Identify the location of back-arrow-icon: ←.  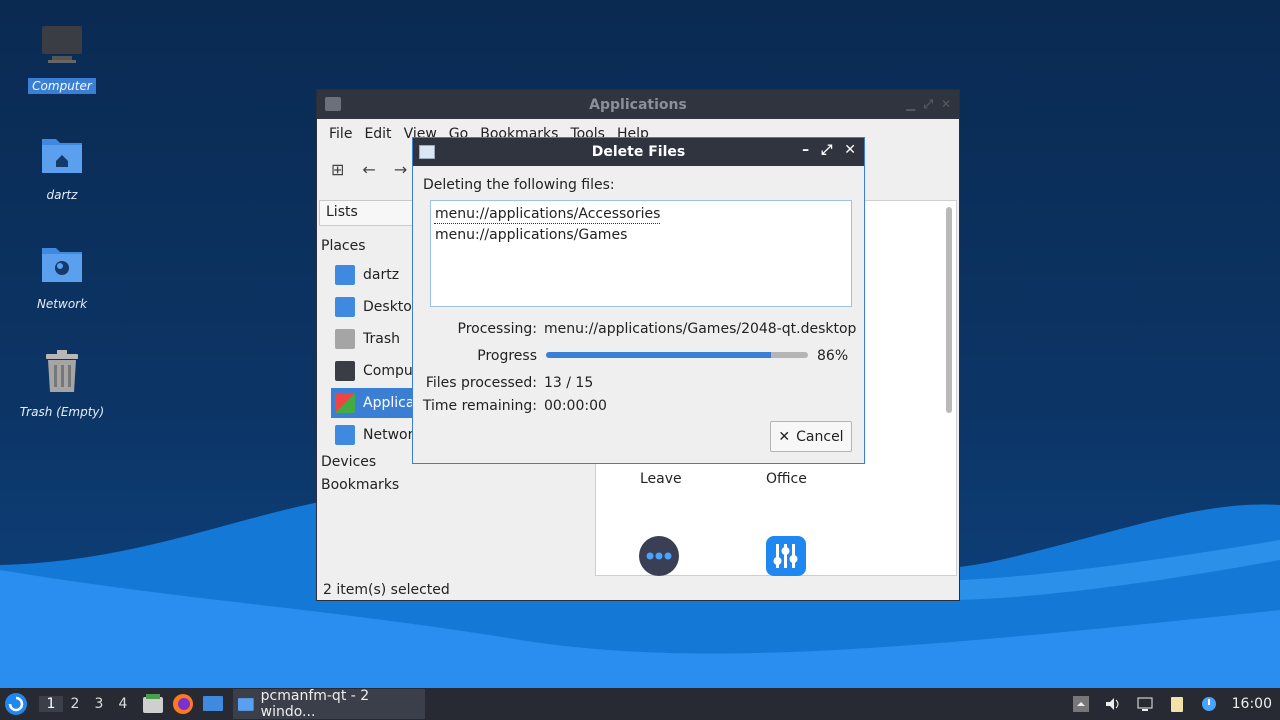
(368, 169).